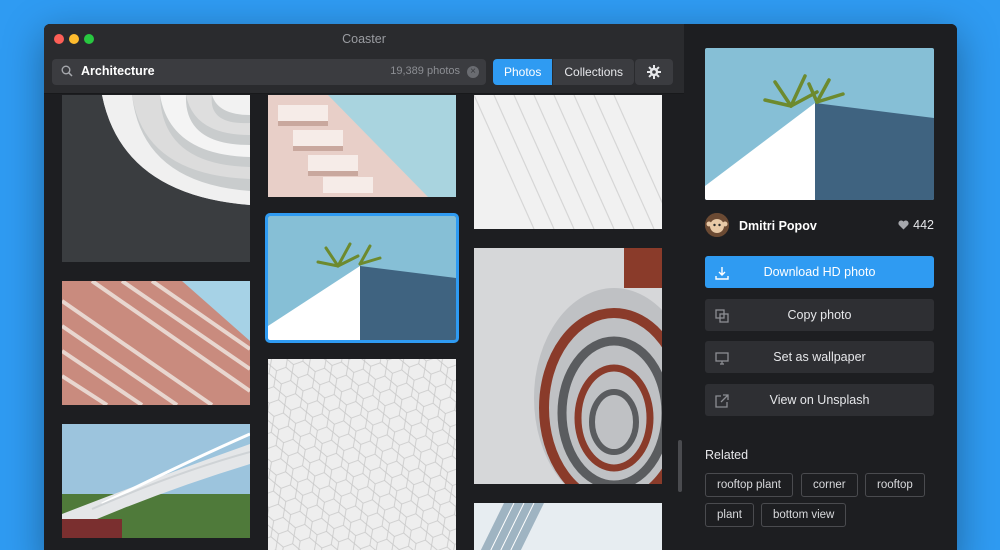 This screenshot has width=1000, height=550. I want to click on window-title: Coaster, so click(364, 39).